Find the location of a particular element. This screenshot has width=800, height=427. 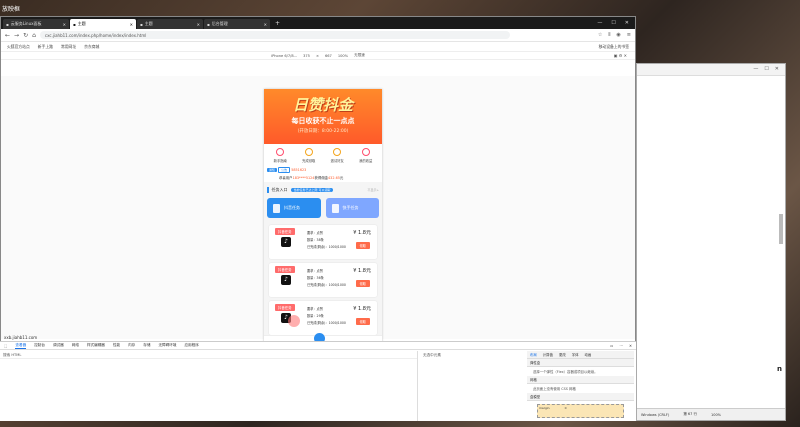

notice-pill: 通知 is located at coordinates (272, 170).